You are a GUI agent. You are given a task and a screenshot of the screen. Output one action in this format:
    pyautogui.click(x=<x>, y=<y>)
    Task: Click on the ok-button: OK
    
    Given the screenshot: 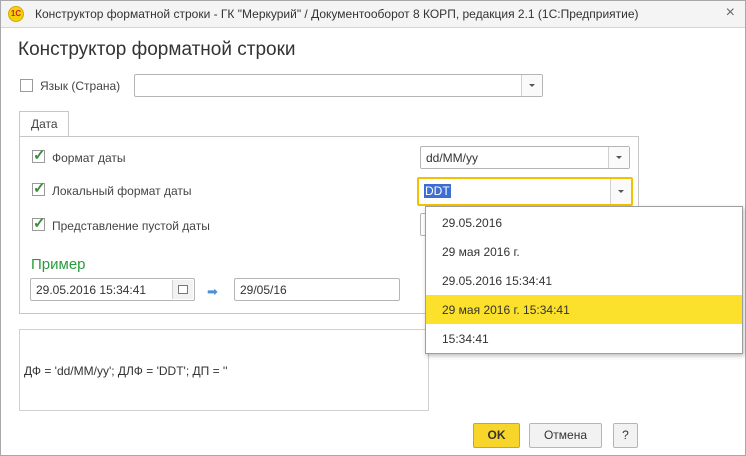 What is the action you would take?
    pyautogui.click(x=496, y=435)
    